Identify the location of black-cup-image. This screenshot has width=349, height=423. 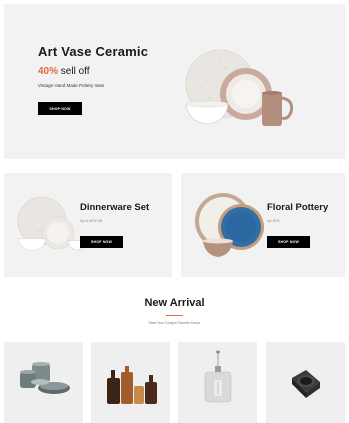
(306, 384).